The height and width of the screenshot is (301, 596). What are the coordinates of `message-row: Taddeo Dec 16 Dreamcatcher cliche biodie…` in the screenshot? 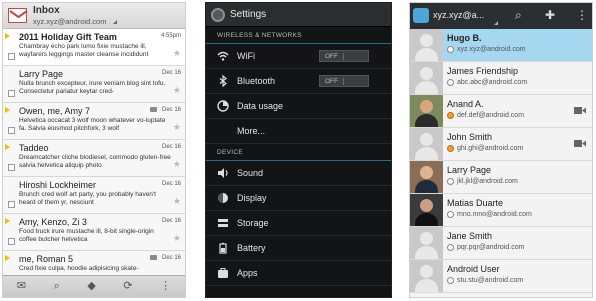 It's located at (94, 158).